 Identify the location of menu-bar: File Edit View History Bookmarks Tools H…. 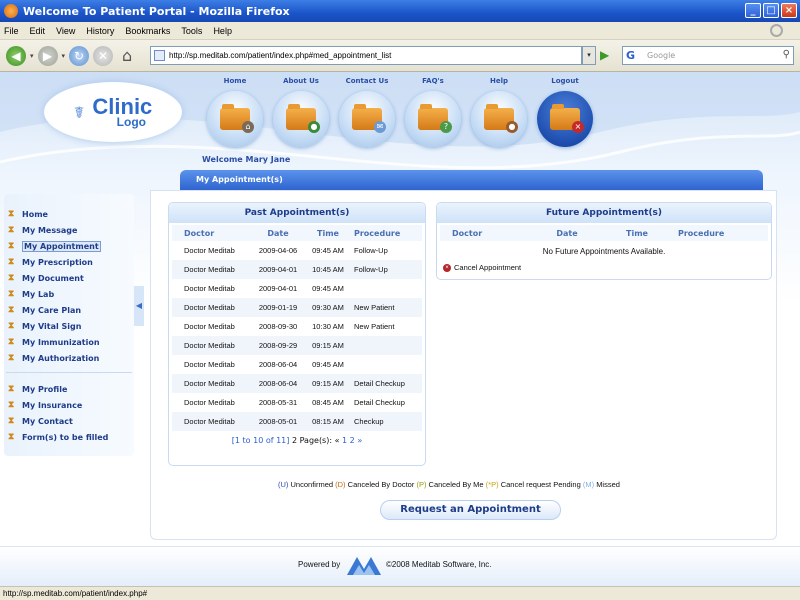
(400, 31).